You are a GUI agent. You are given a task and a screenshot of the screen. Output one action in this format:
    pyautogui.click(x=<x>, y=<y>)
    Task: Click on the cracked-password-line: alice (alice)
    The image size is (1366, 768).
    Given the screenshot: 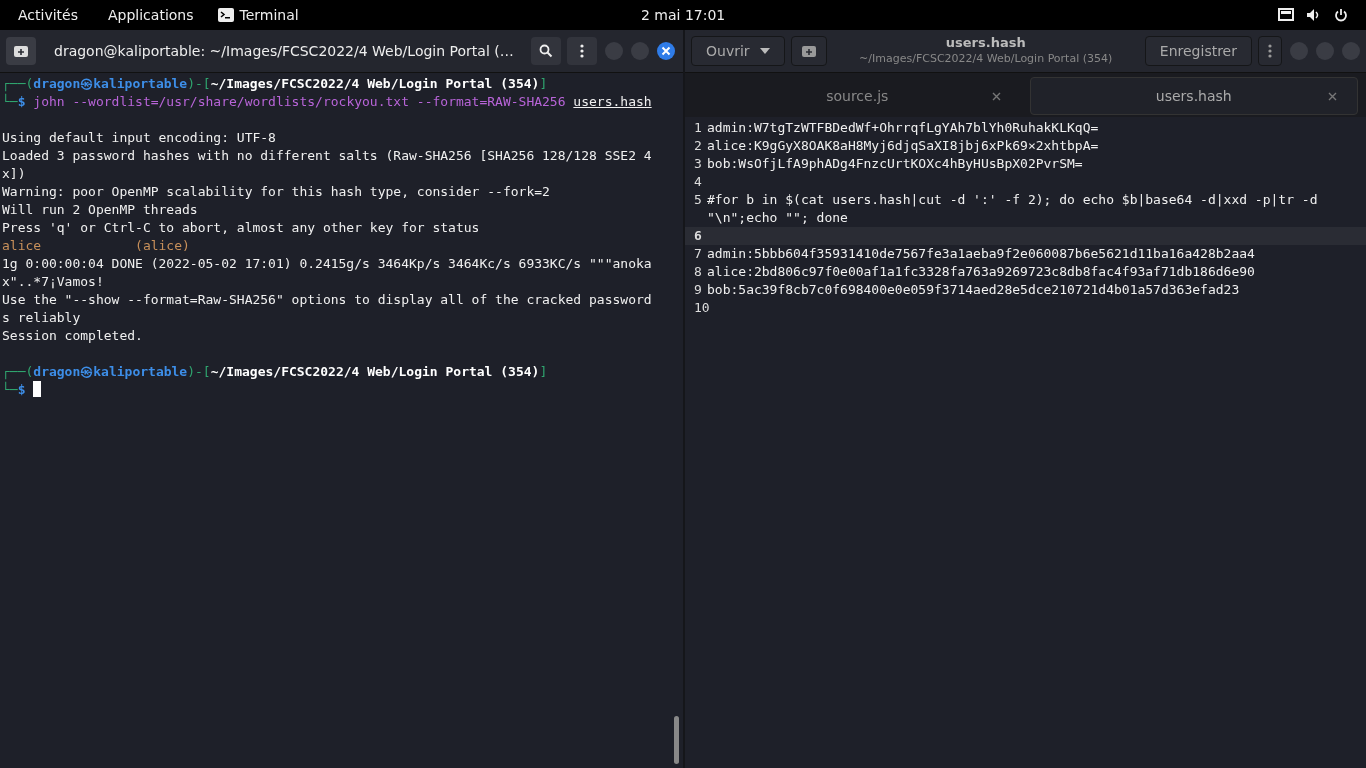 What is the action you would take?
    pyautogui.click(x=96, y=245)
    